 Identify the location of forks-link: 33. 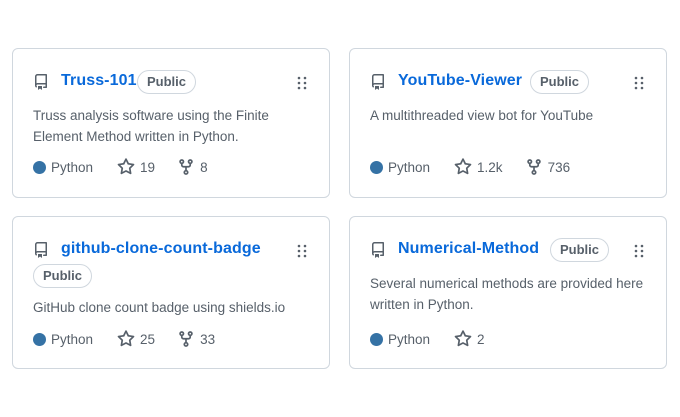
(196, 339).